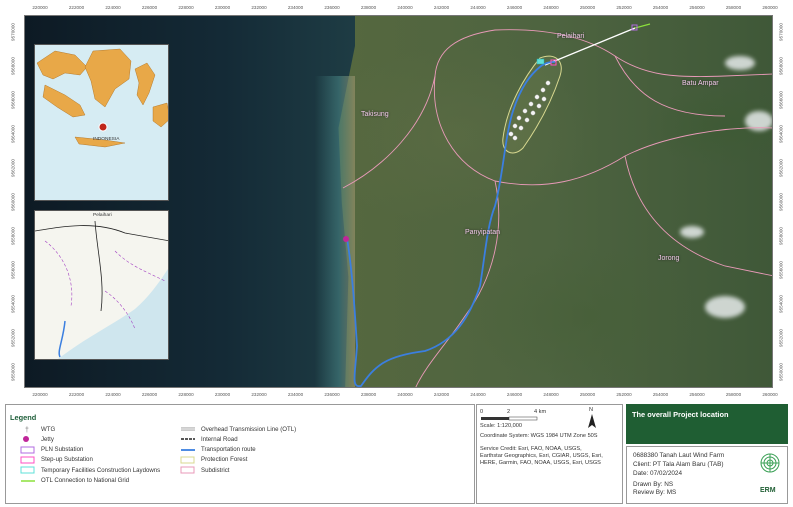 Image resolution: width=793 pixels, height=507 pixels. Describe the element at coordinates (102, 98) in the screenshot. I see `indonesia-landmass` at that location.